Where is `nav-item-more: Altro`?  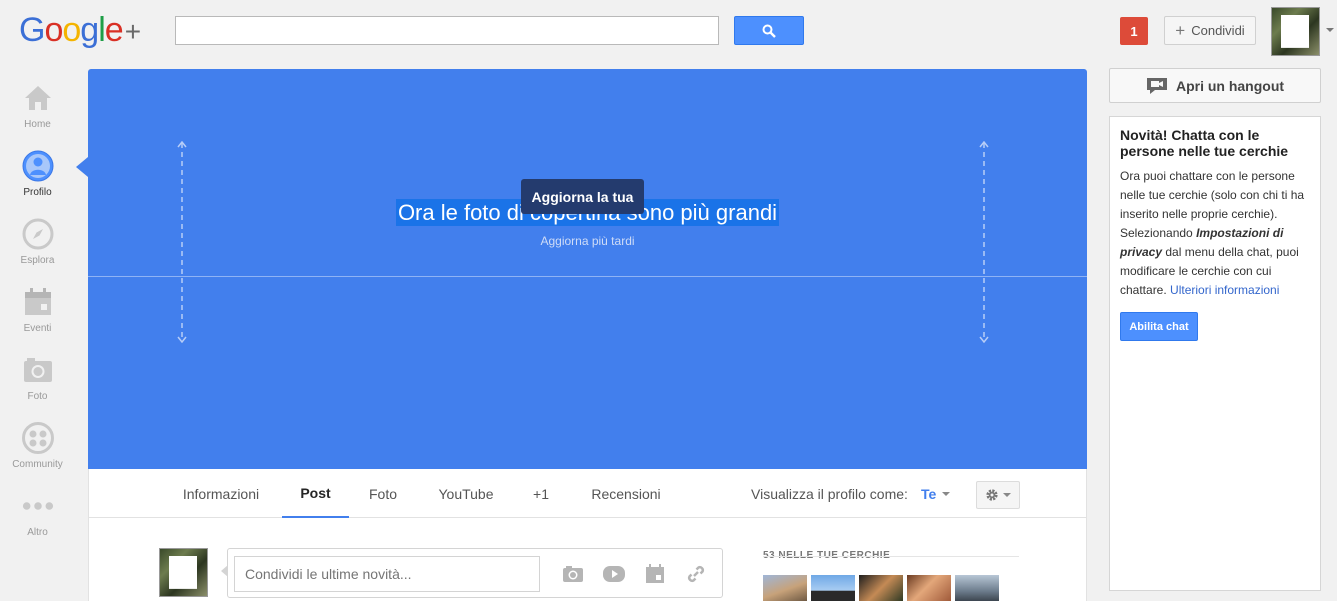
nav-item-more: Altro is located at coordinates (37, 514).